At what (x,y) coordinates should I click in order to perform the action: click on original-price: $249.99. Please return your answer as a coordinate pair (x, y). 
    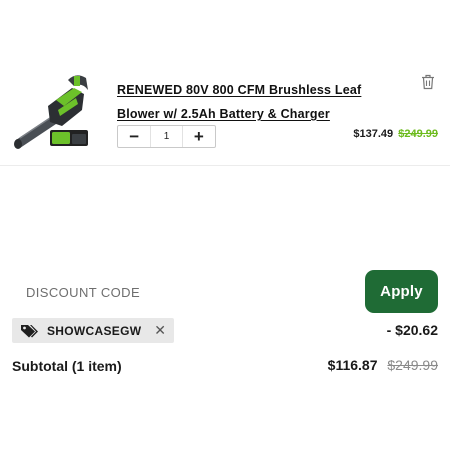
    Looking at the image, I should click on (418, 134).